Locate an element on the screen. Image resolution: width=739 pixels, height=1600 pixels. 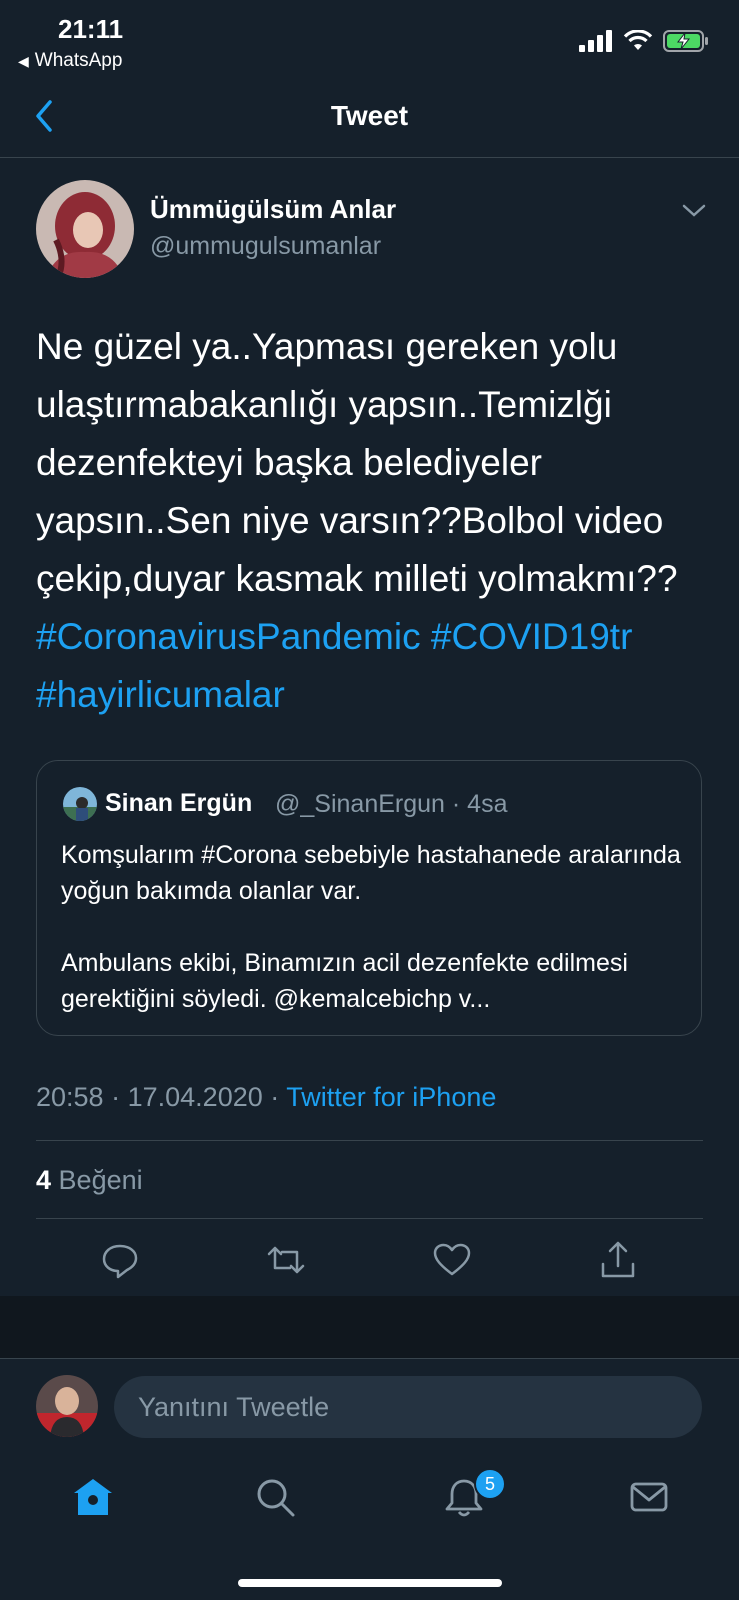
my-avatar is located at coordinates (67, 1406).